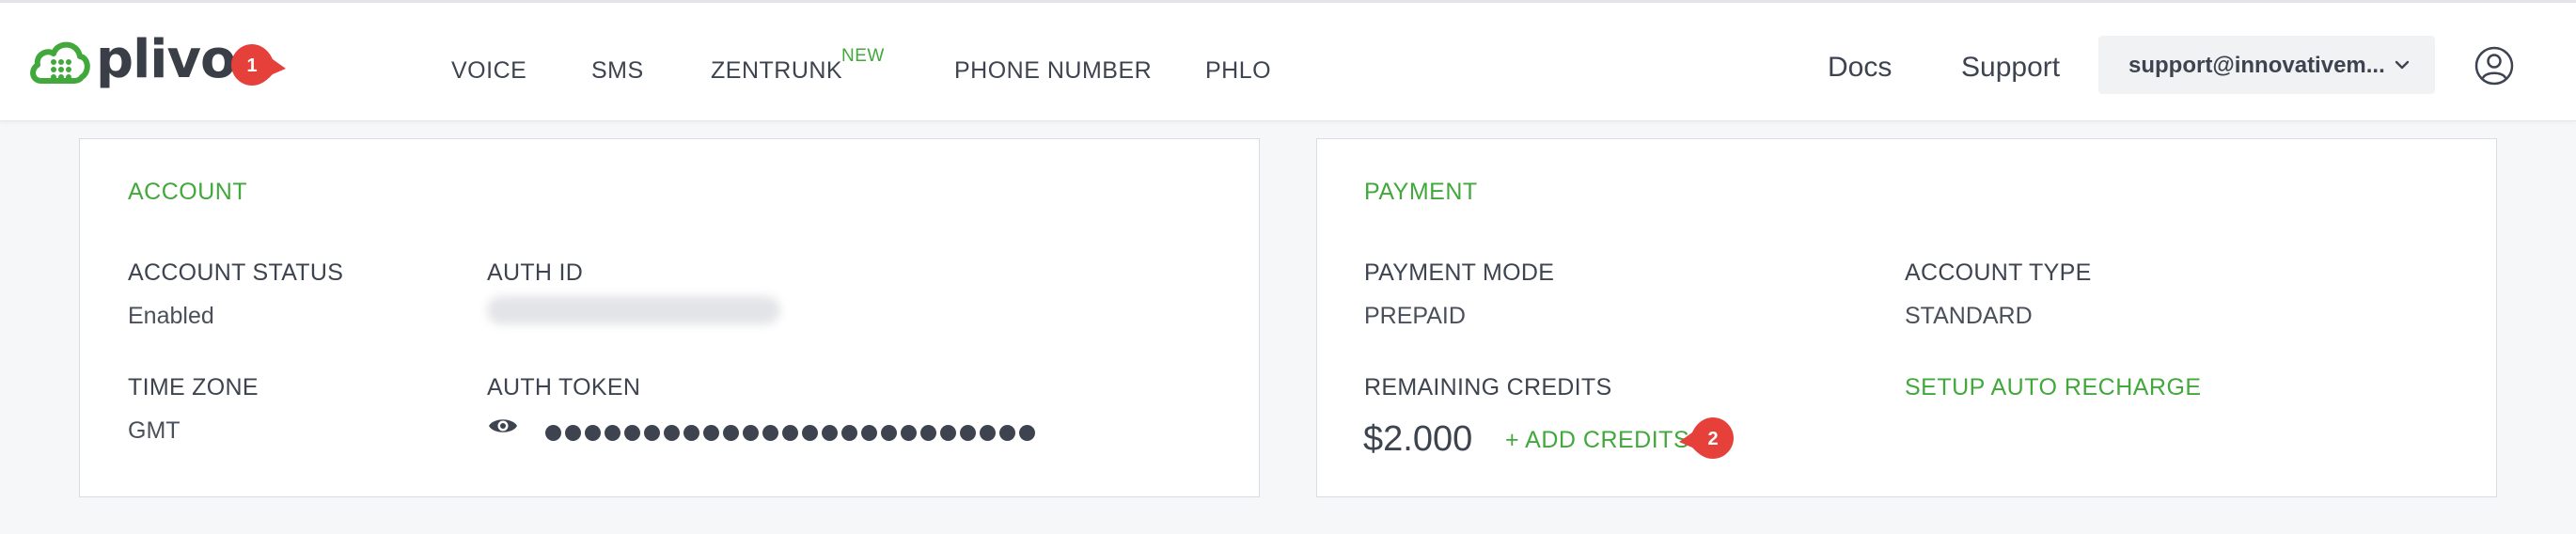 The image size is (2576, 534). What do you see at coordinates (634, 310) in the screenshot?
I see `auth-id-redacted` at bounding box center [634, 310].